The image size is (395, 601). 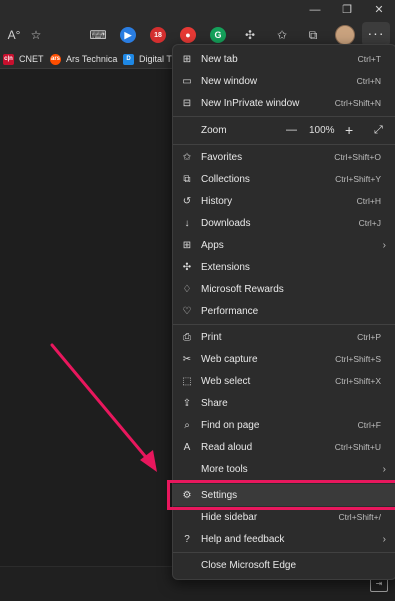 What do you see at coordinates (187, 381) in the screenshot?
I see `web-select-icon: ⬚` at bounding box center [187, 381].